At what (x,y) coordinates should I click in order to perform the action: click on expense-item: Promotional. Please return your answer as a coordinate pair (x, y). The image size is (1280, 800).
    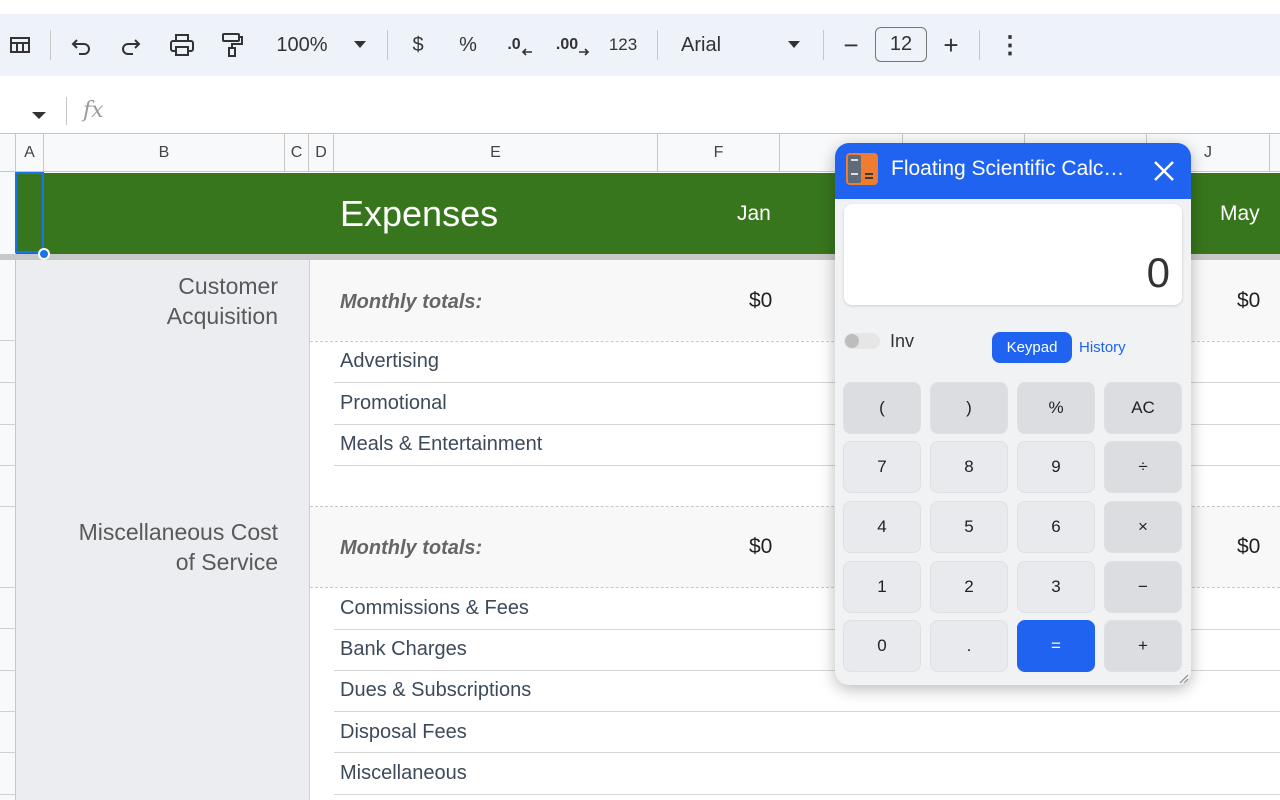
    Looking at the image, I should click on (393, 403).